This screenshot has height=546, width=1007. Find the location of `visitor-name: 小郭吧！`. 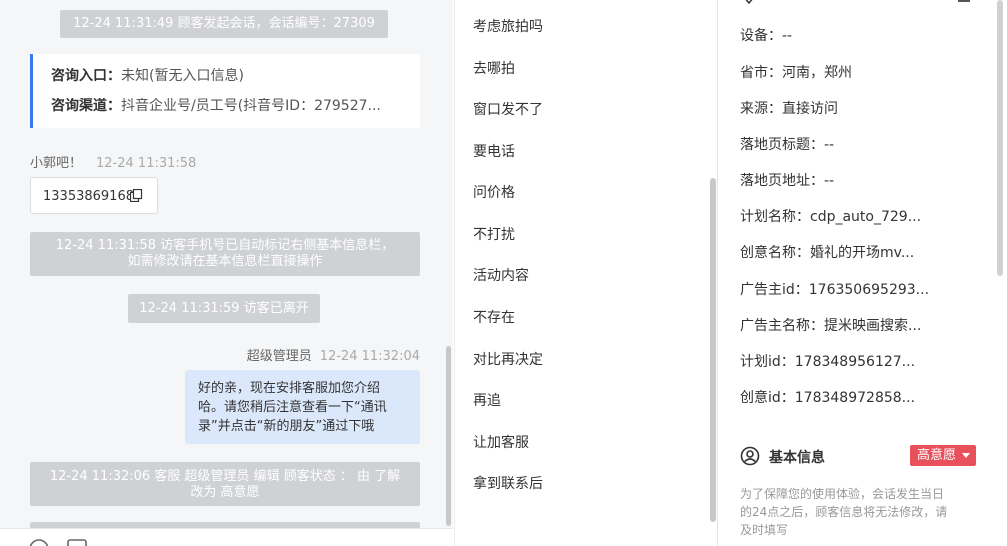

visitor-name: 小郭吧！ is located at coordinates (56, 163).